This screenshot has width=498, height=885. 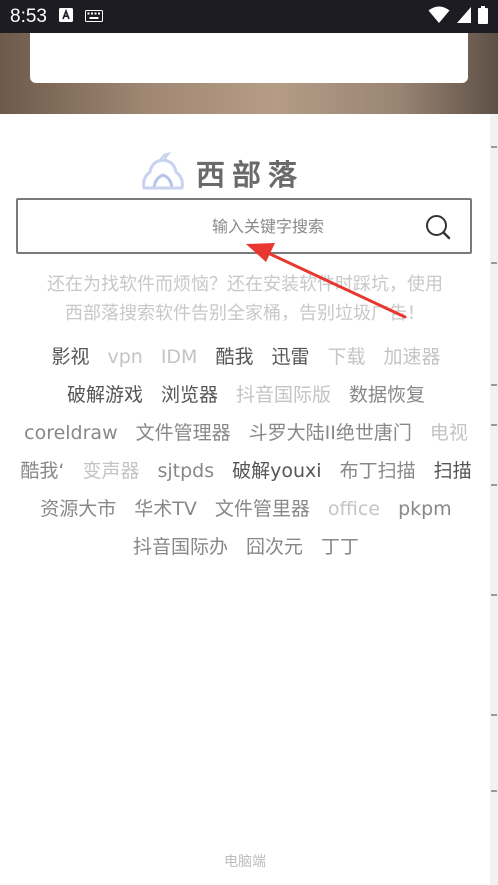 I want to click on hot-tag: 酷我‘, so click(x=42, y=471).